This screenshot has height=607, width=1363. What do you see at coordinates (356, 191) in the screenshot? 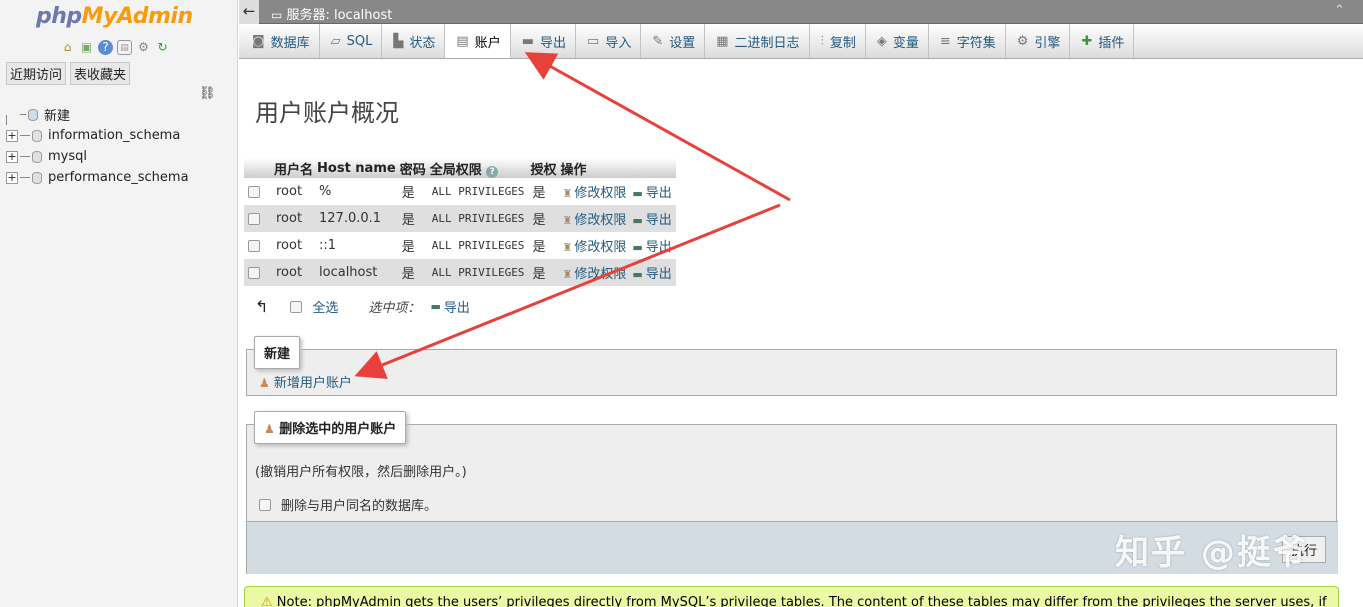
I see `cell-hostname: %` at bounding box center [356, 191].